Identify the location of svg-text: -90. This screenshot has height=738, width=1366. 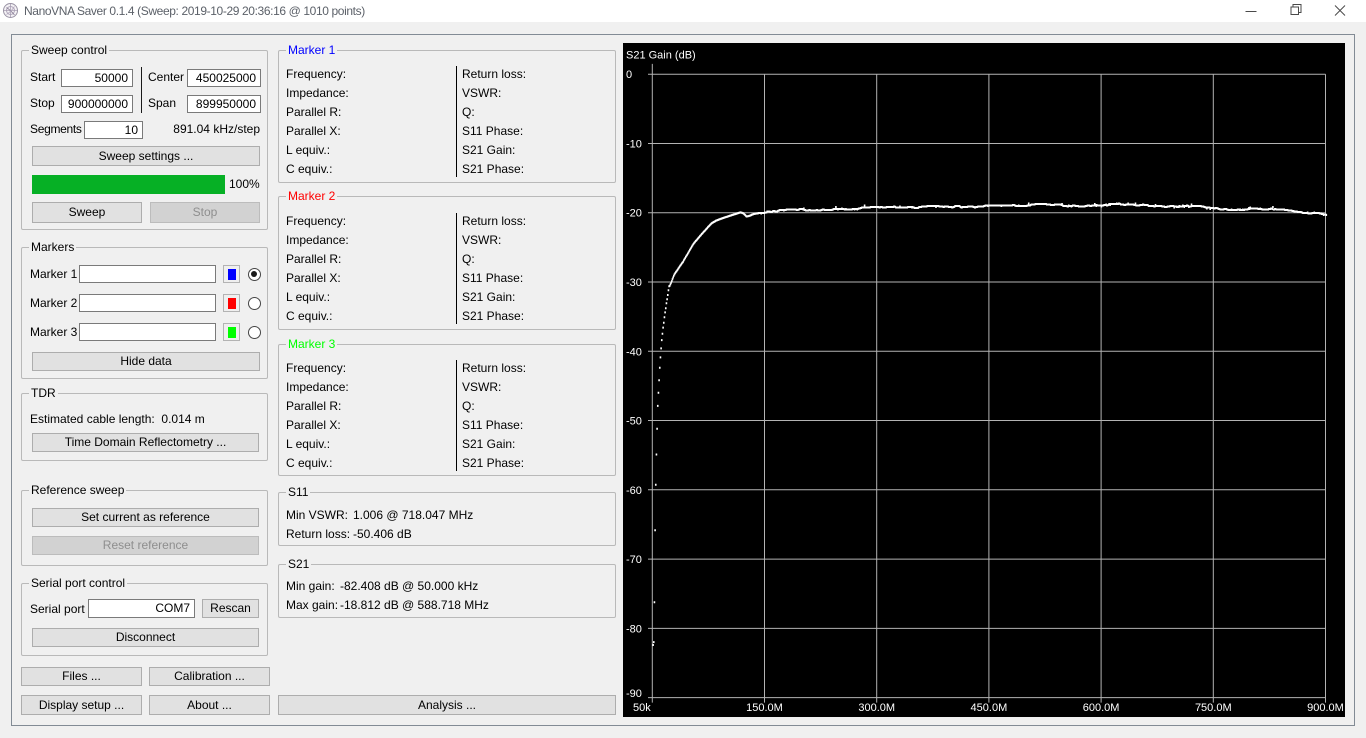
(634, 694).